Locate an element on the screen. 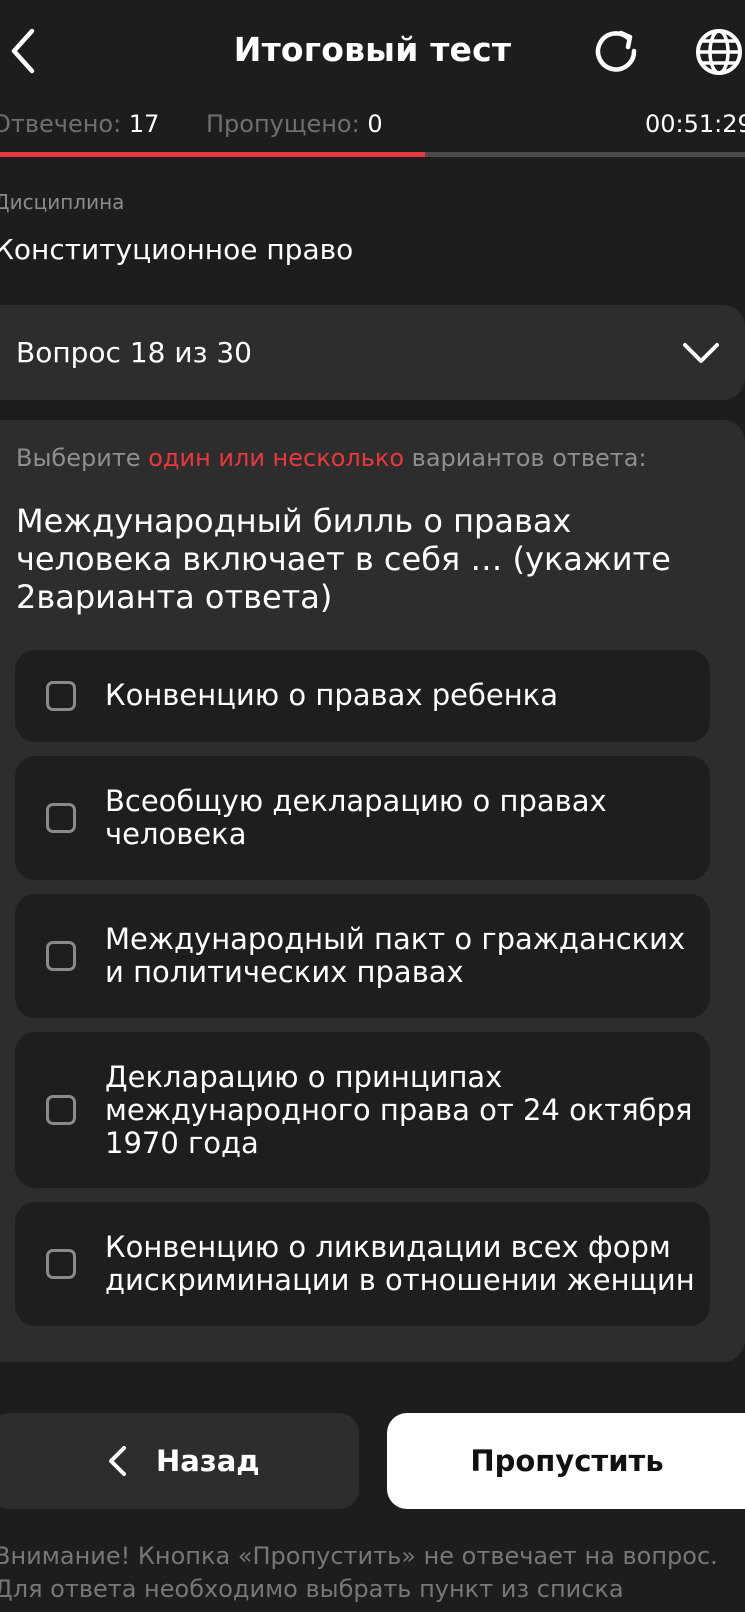 The image size is (745, 1612). refresh-icon is located at coordinates (616, 51).